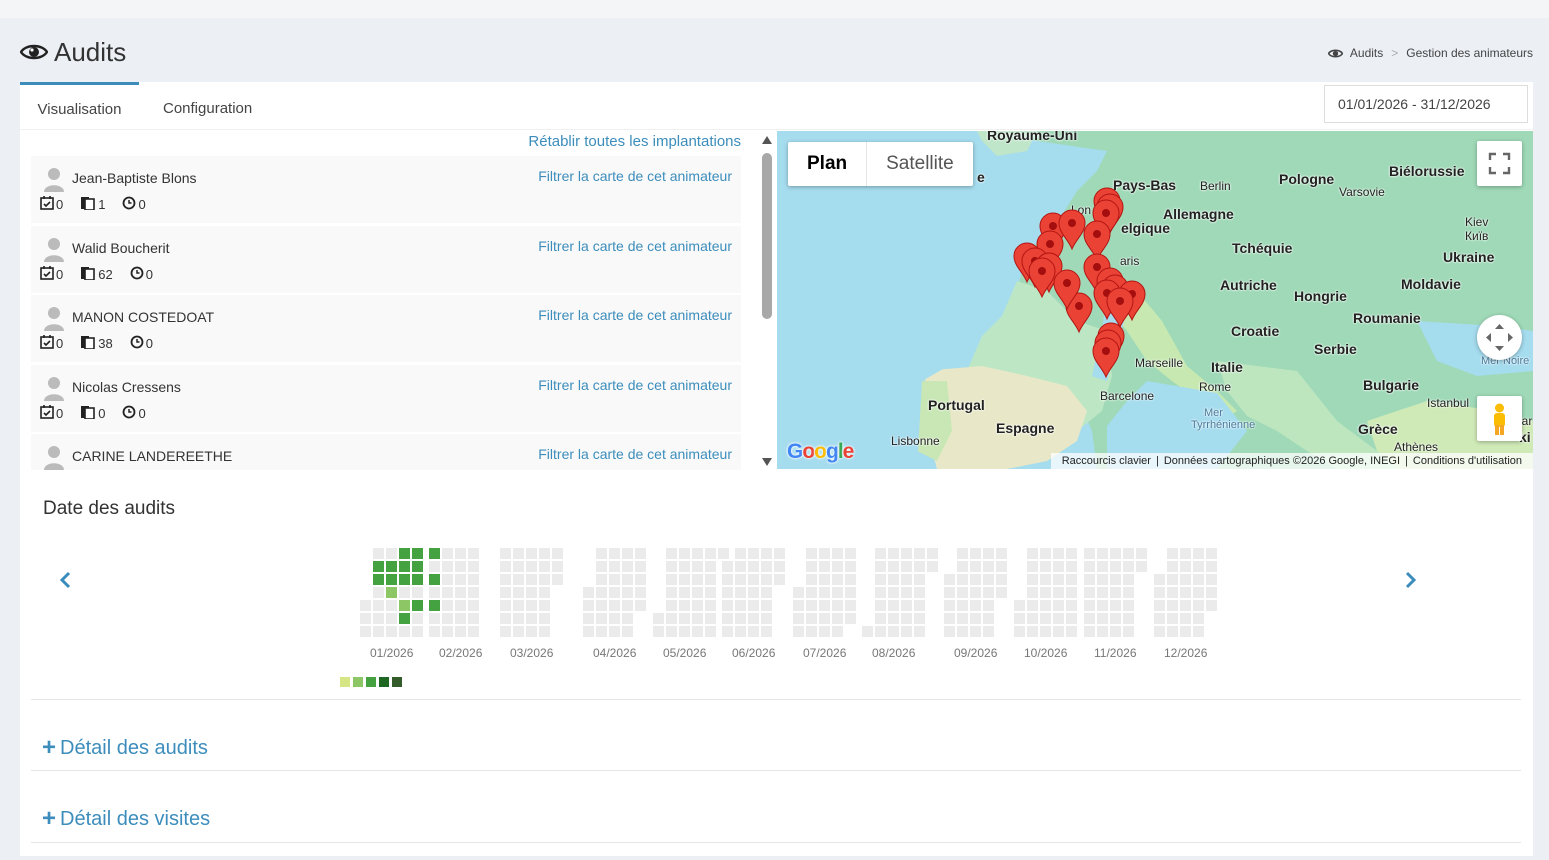  Describe the element at coordinates (1499, 337) in the screenshot. I see `camera-control-button` at that location.